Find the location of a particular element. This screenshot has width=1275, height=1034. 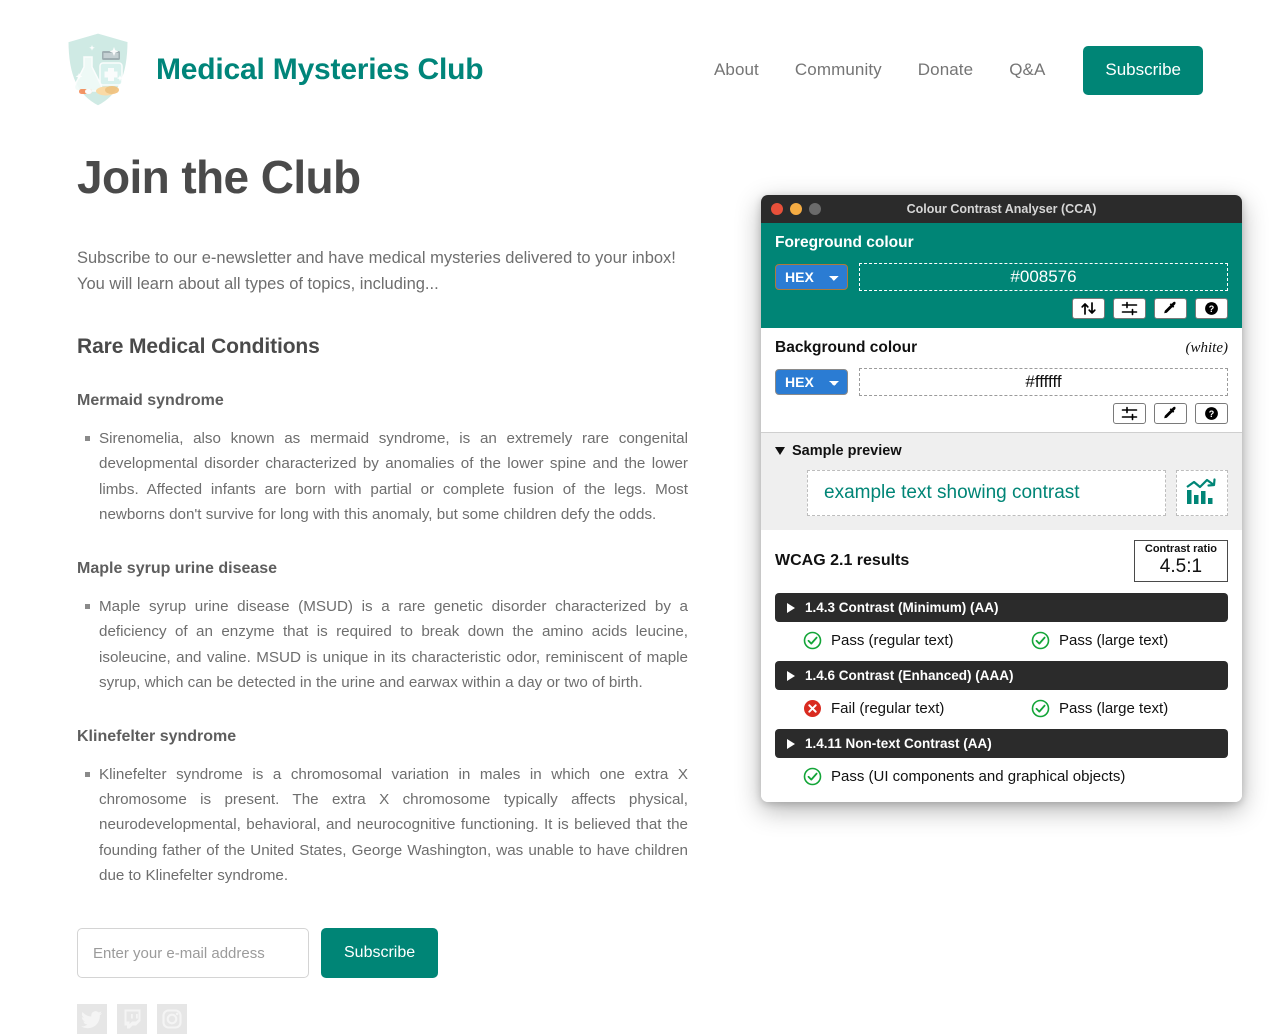

nav-subscribe-button: Subscribe is located at coordinates (1143, 70).